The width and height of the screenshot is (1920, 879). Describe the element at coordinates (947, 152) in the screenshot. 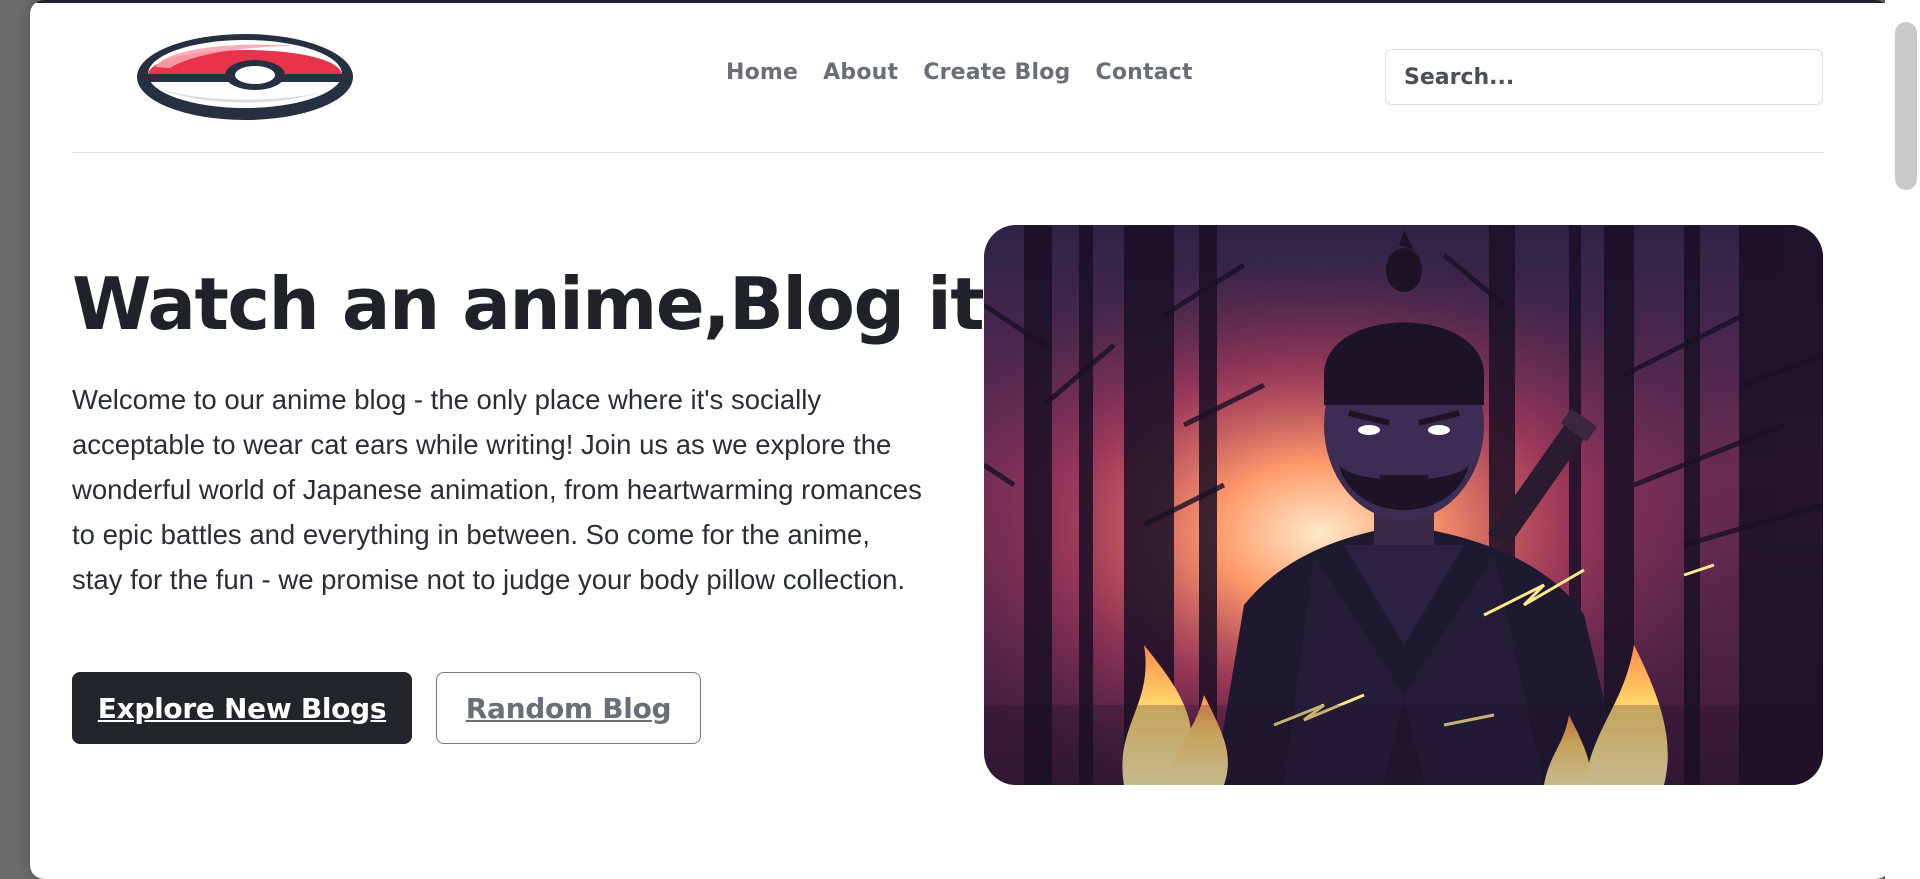

I see `header-divider` at that location.